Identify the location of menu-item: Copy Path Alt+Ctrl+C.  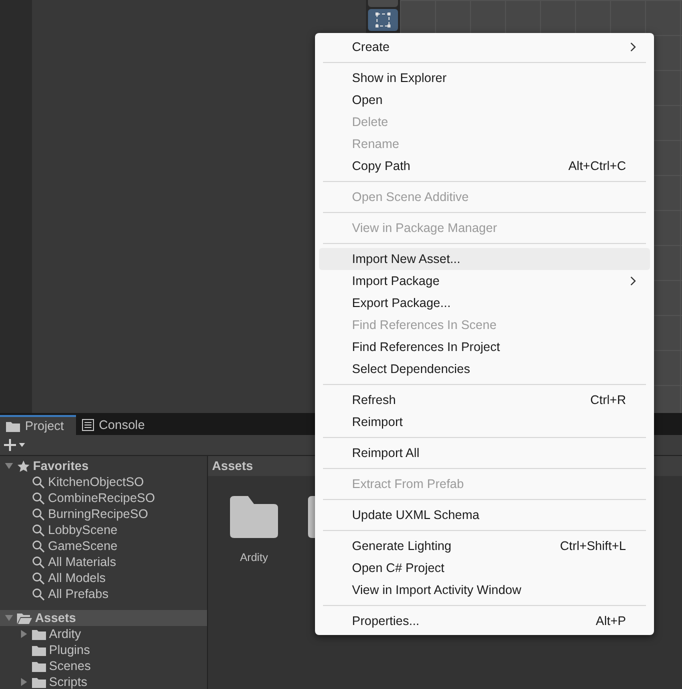
(484, 166).